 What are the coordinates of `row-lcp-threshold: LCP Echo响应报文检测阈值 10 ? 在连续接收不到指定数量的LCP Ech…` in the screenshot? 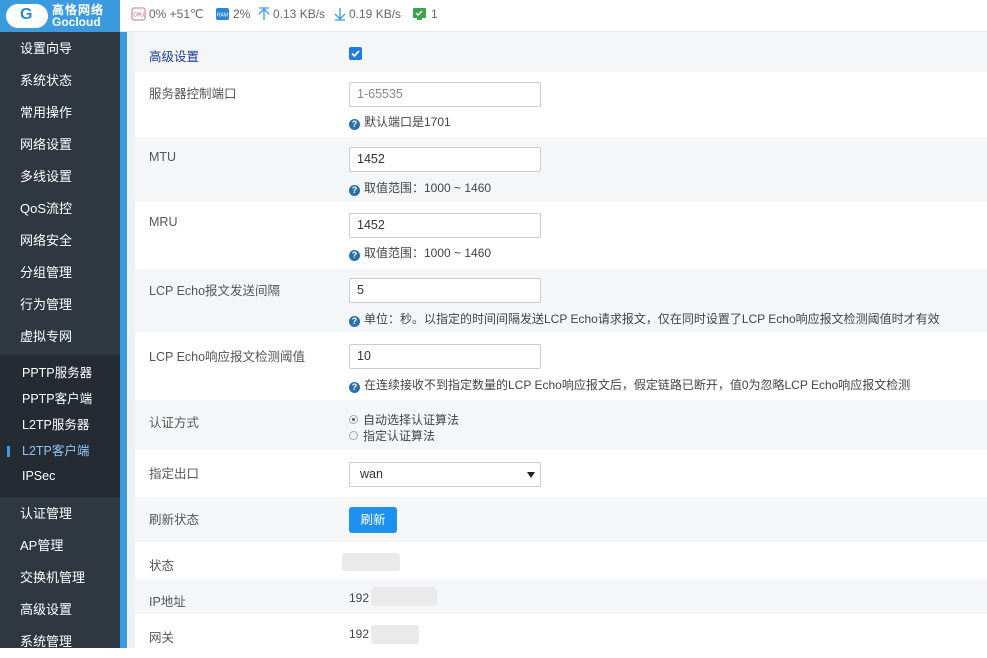 It's located at (561, 366).